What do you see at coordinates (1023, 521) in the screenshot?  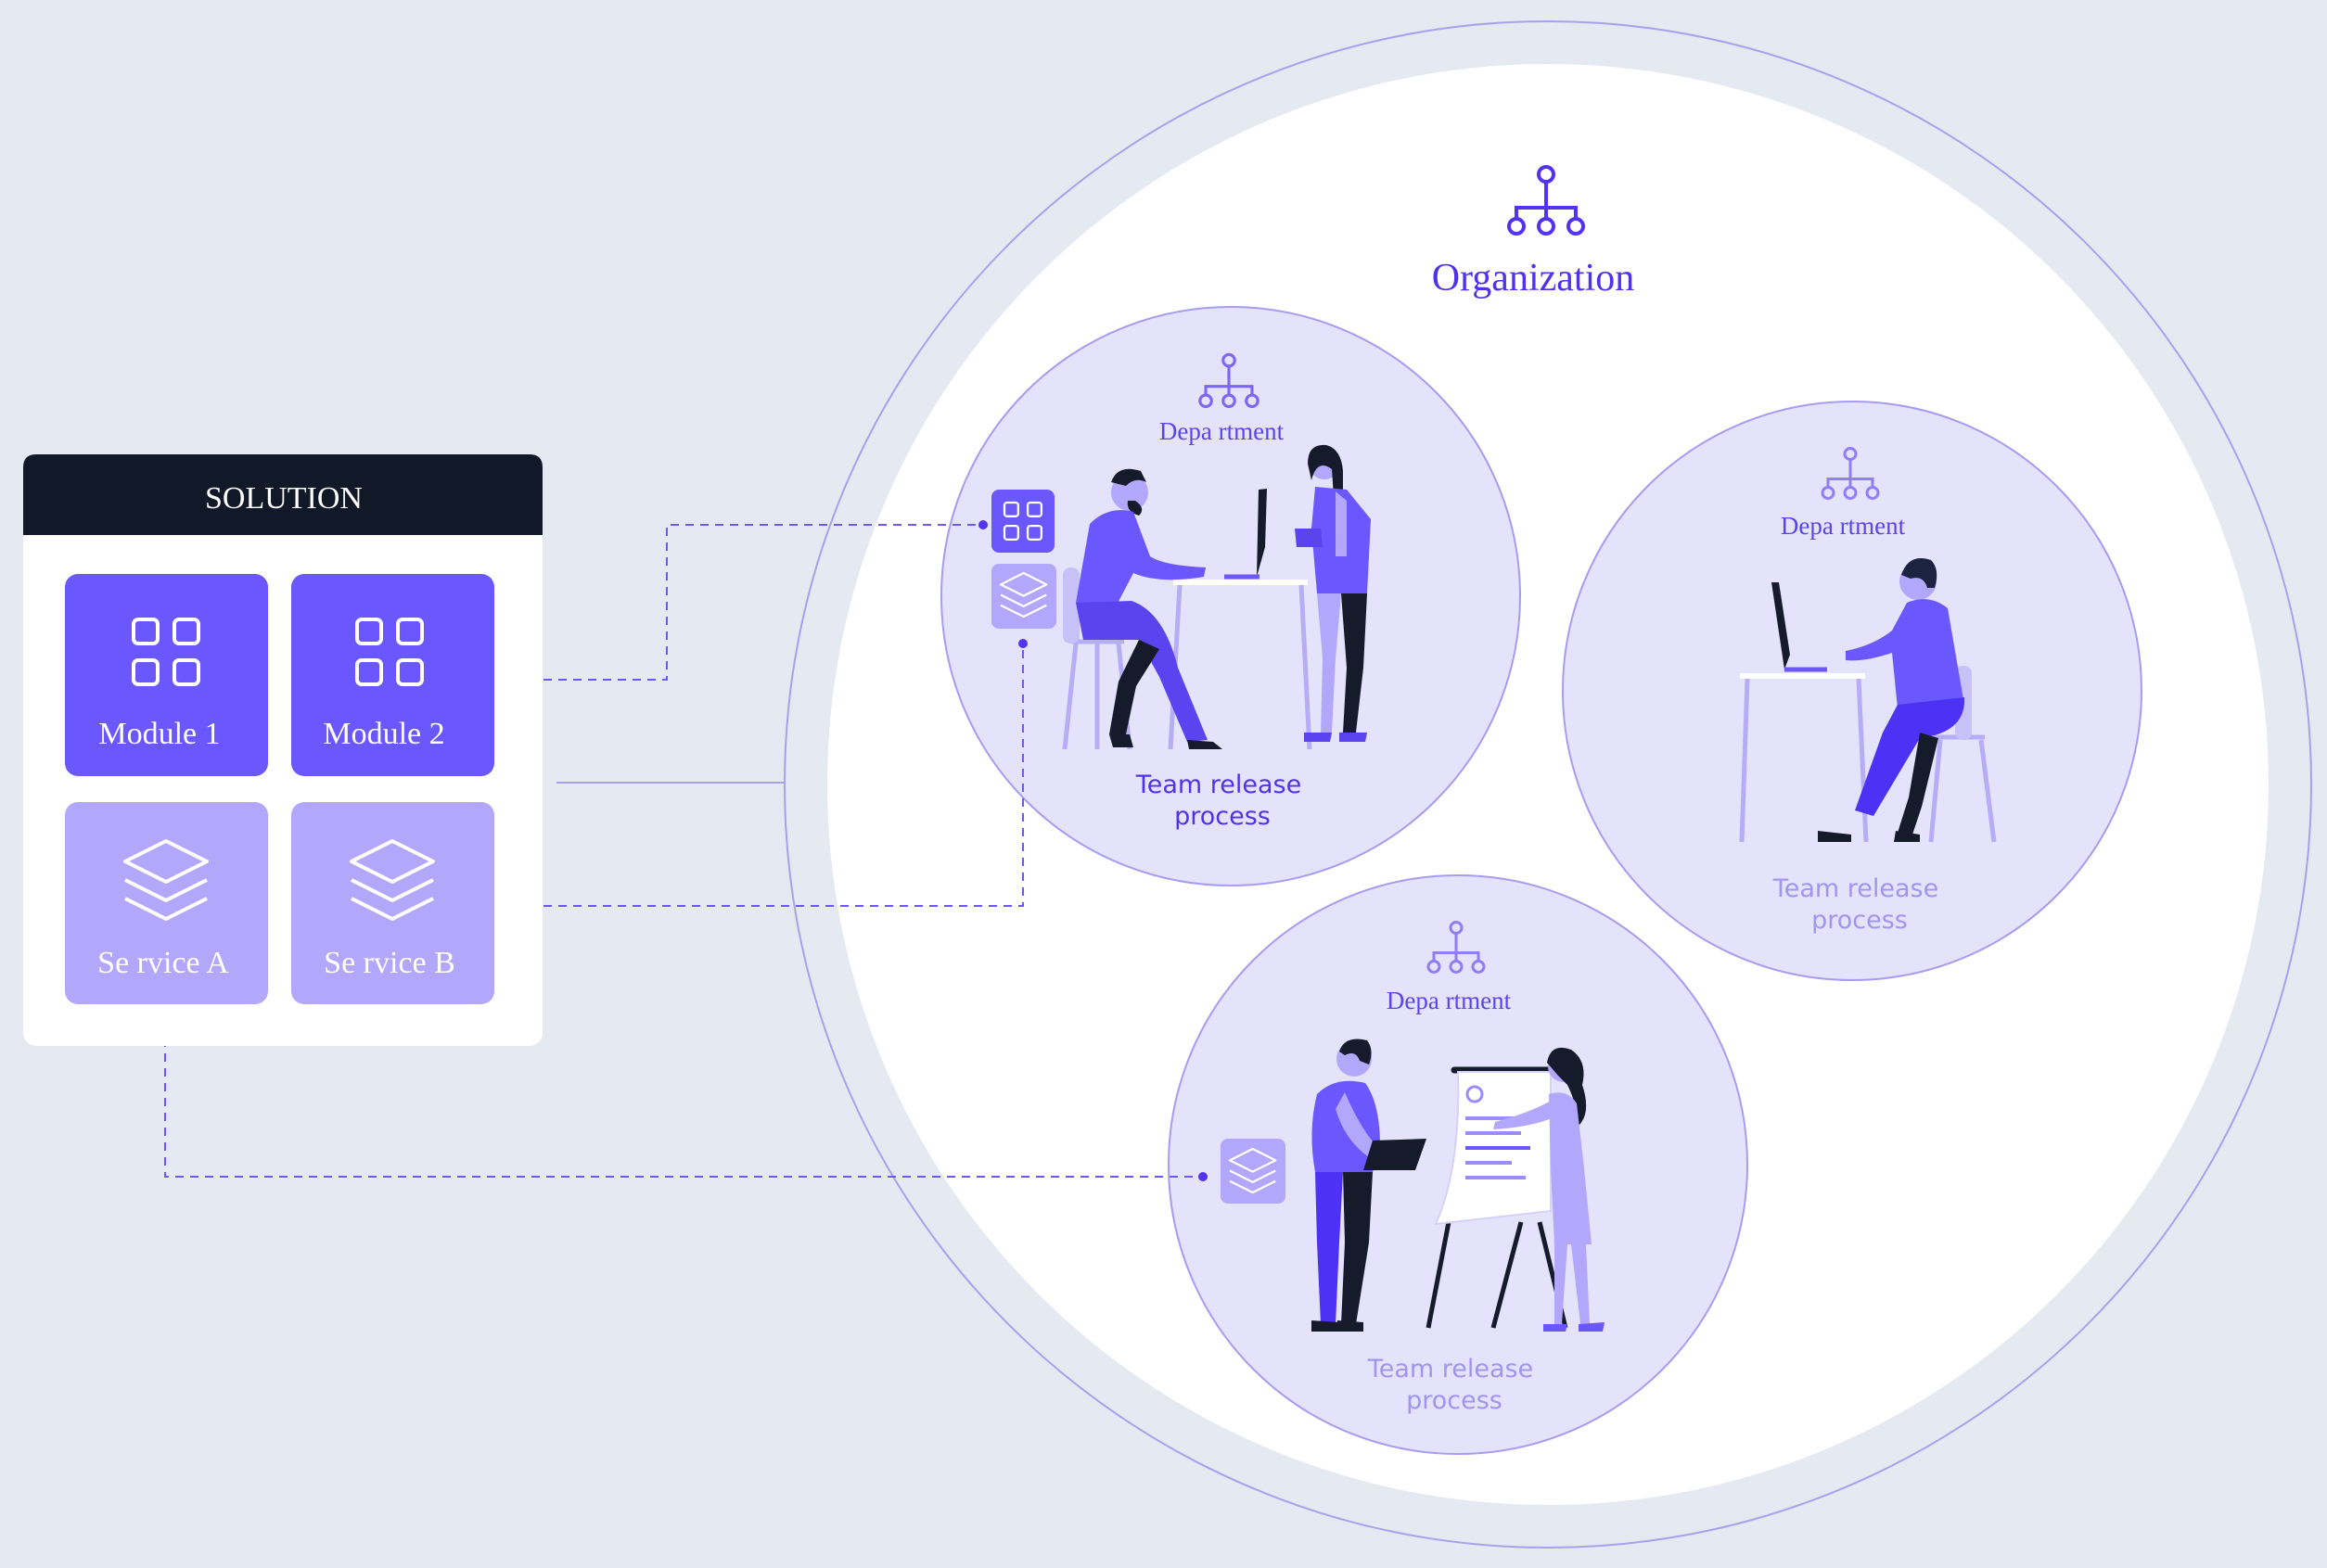 I see `module-badge` at bounding box center [1023, 521].